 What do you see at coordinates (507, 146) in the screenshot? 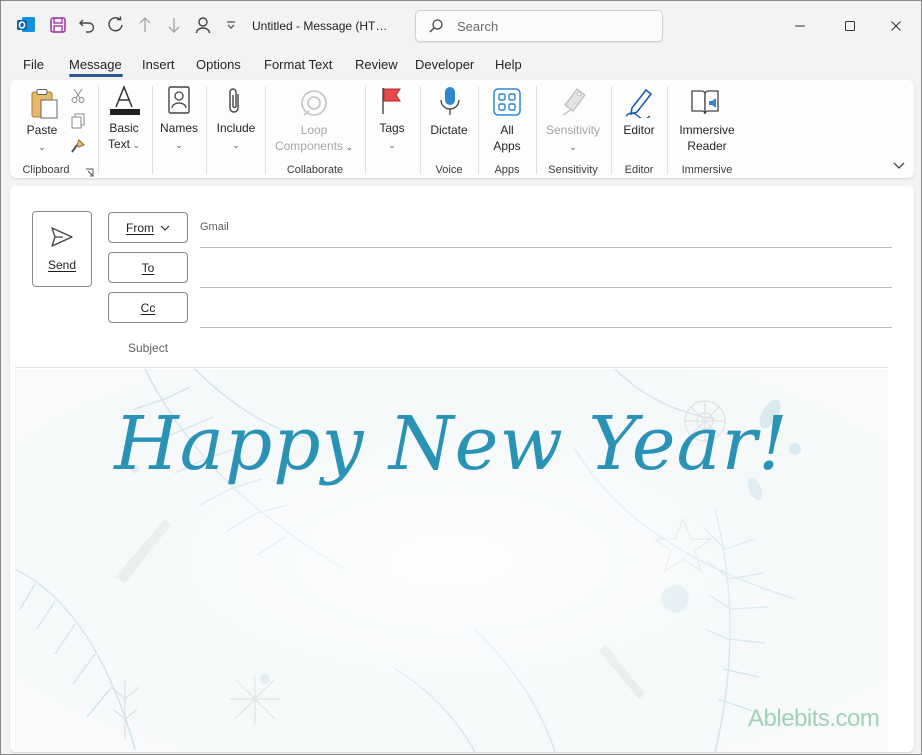
I see `all-apps-label-line2: Apps` at bounding box center [507, 146].